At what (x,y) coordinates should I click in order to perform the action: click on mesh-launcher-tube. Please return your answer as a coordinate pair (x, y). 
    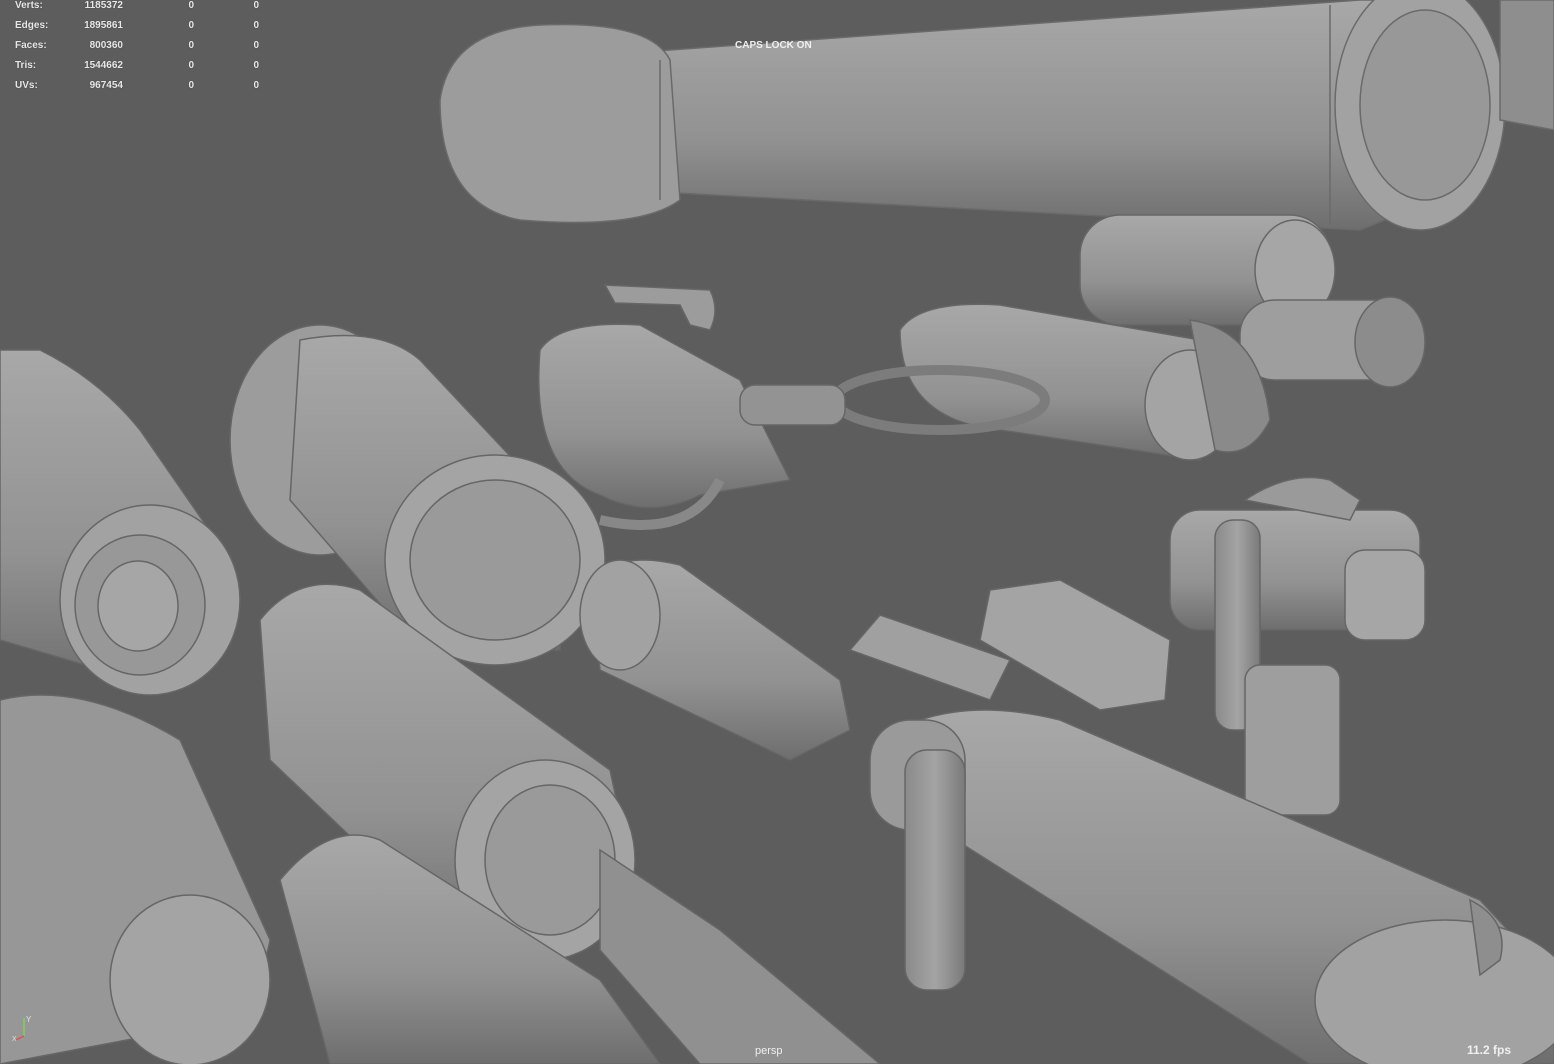
    Looking at the image, I should click on (1211, 886).